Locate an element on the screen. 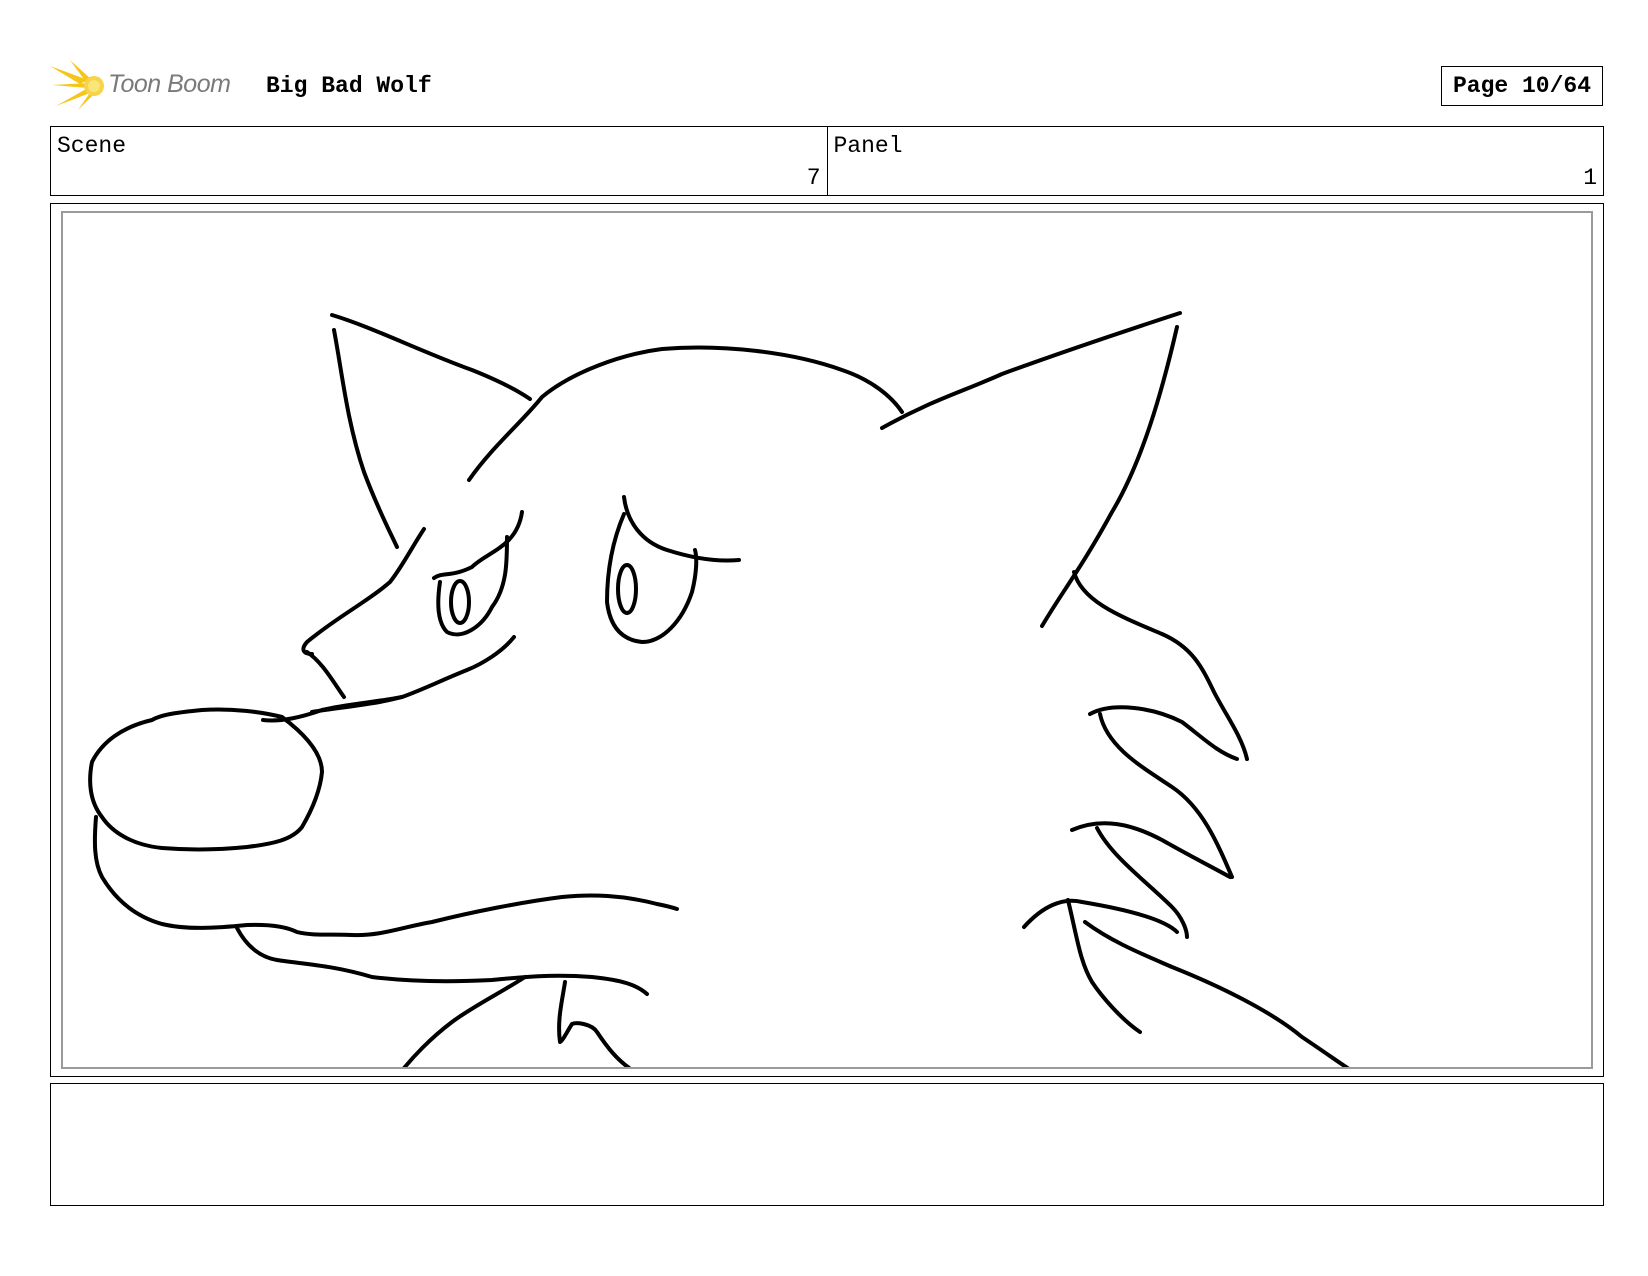 The image size is (1648, 1276). project-title: Big Bad Wolf is located at coordinates (349, 86).